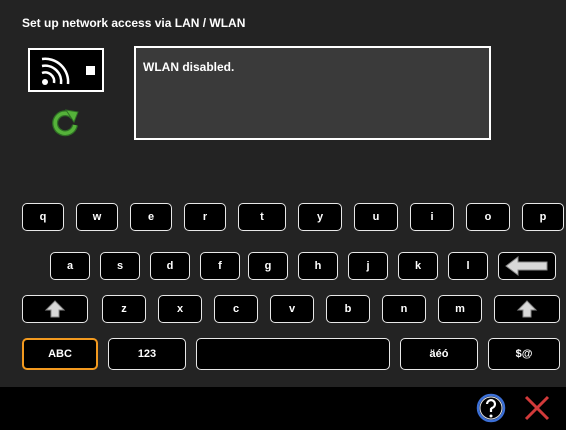  What do you see at coordinates (318, 266) in the screenshot?
I see `key-h: h` at bounding box center [318, 266].